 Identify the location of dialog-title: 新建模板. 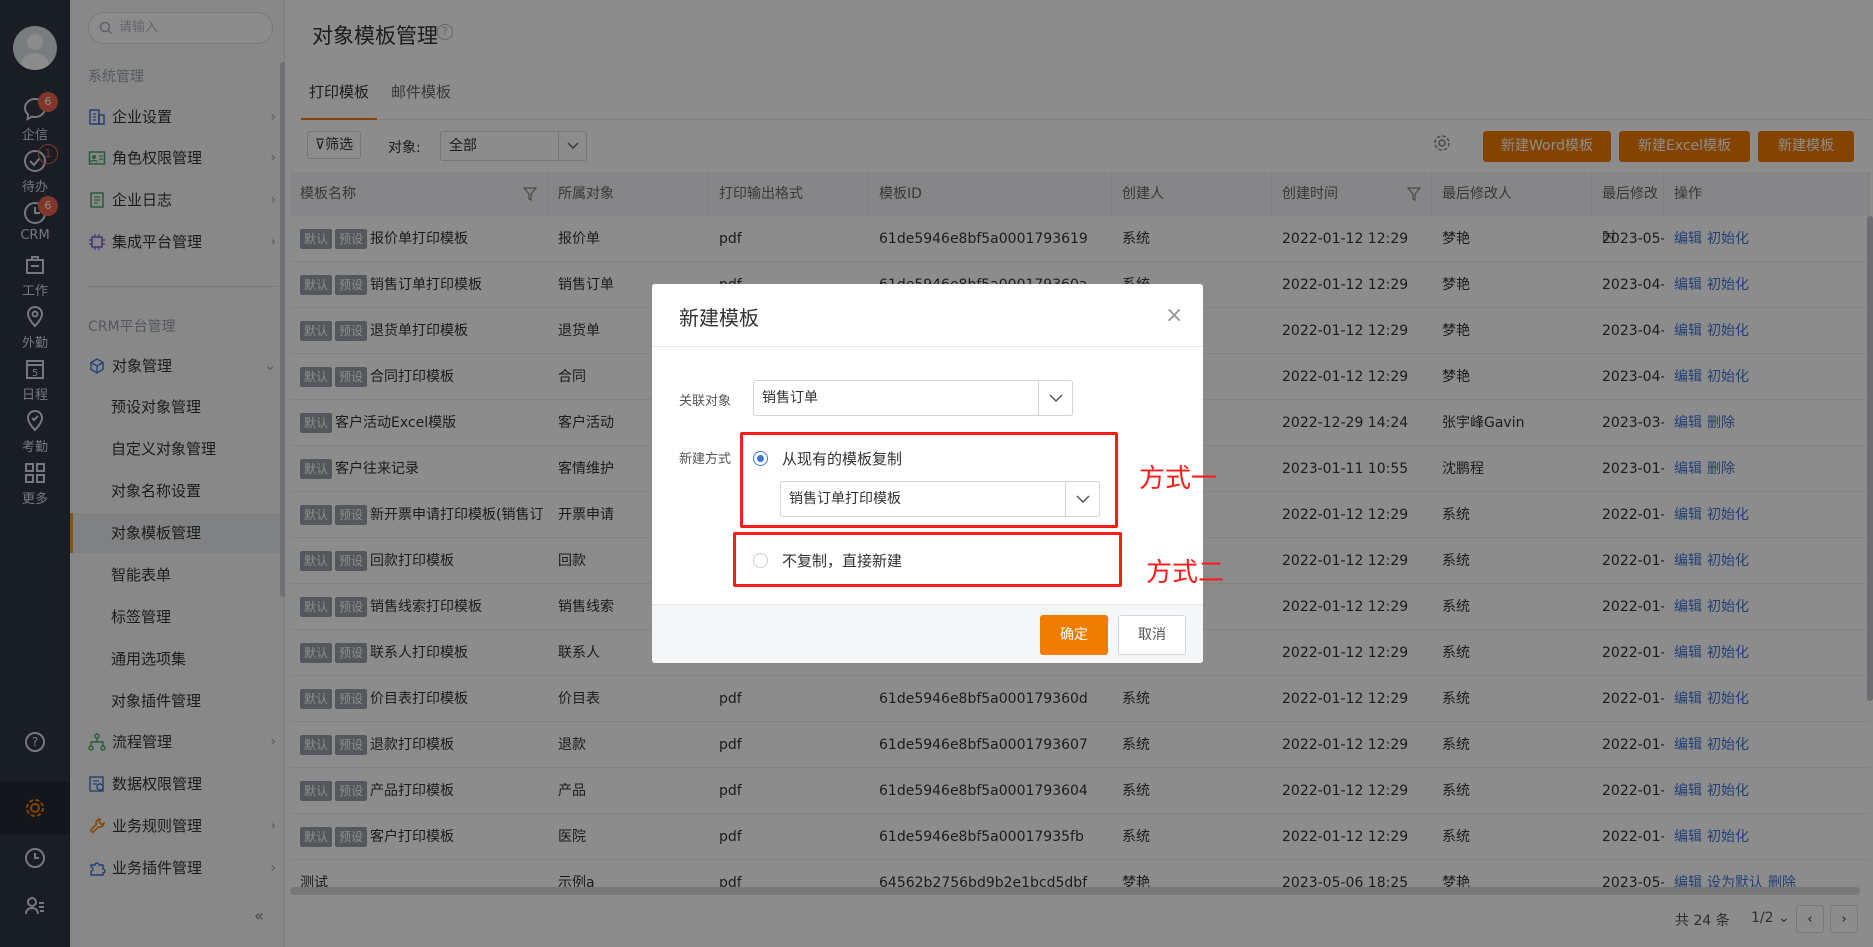
(719, 318).